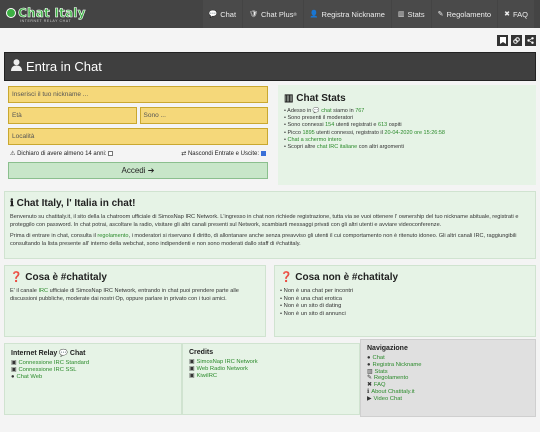 The width and height of the screenshot is (540, 432). Describe the element at coordinates (72, 115) in the screenshot. I see `age-input: Età` at that location.